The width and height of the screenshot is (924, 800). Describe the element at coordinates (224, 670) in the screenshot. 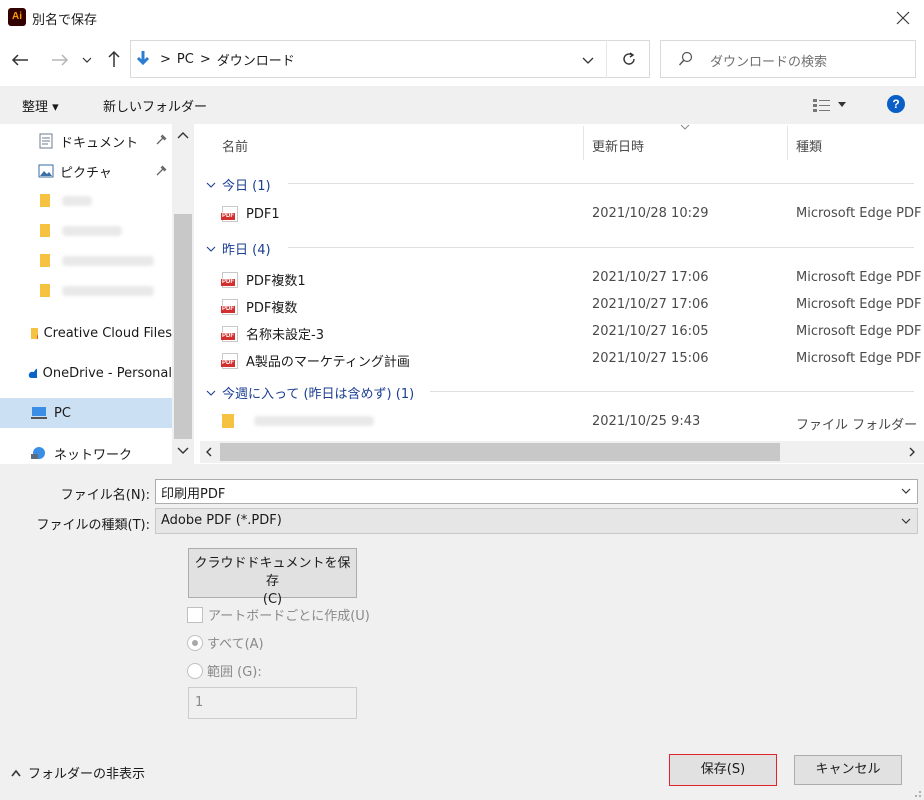

I see `range-custom-option: 範囲 (G):` at that location.